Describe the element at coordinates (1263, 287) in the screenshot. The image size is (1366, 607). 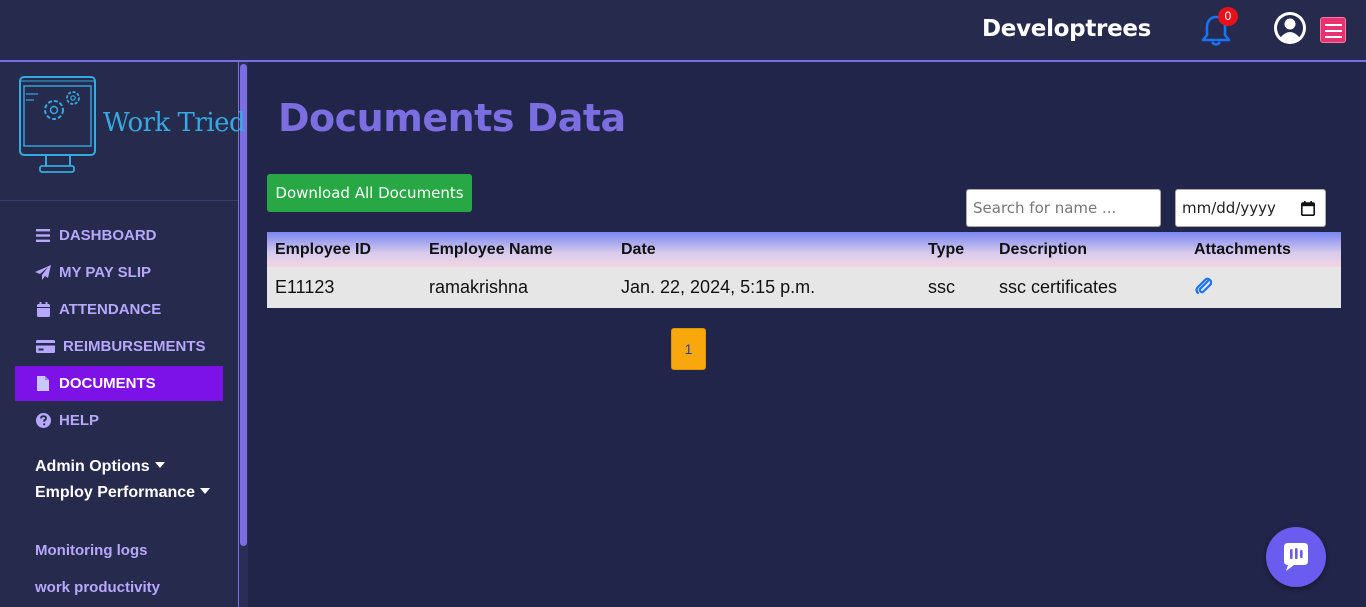
I see `attachments-cell` at that location.